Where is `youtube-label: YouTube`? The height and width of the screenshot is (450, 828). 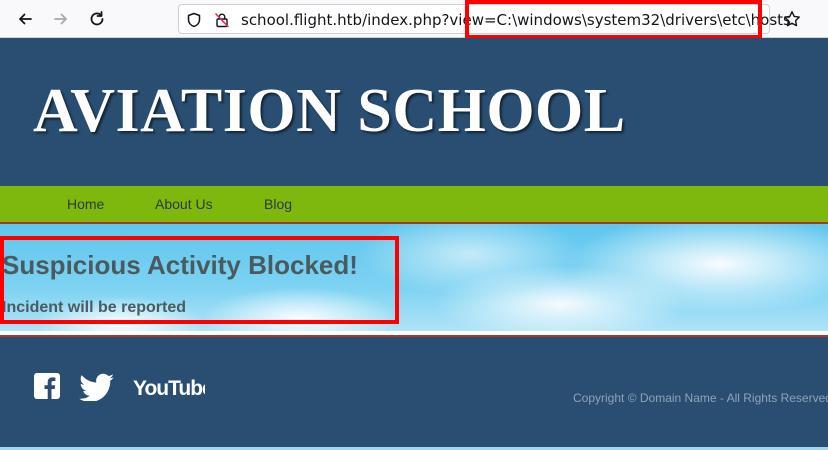 youtube-label: YouTube is located at coordinates (169, 388).